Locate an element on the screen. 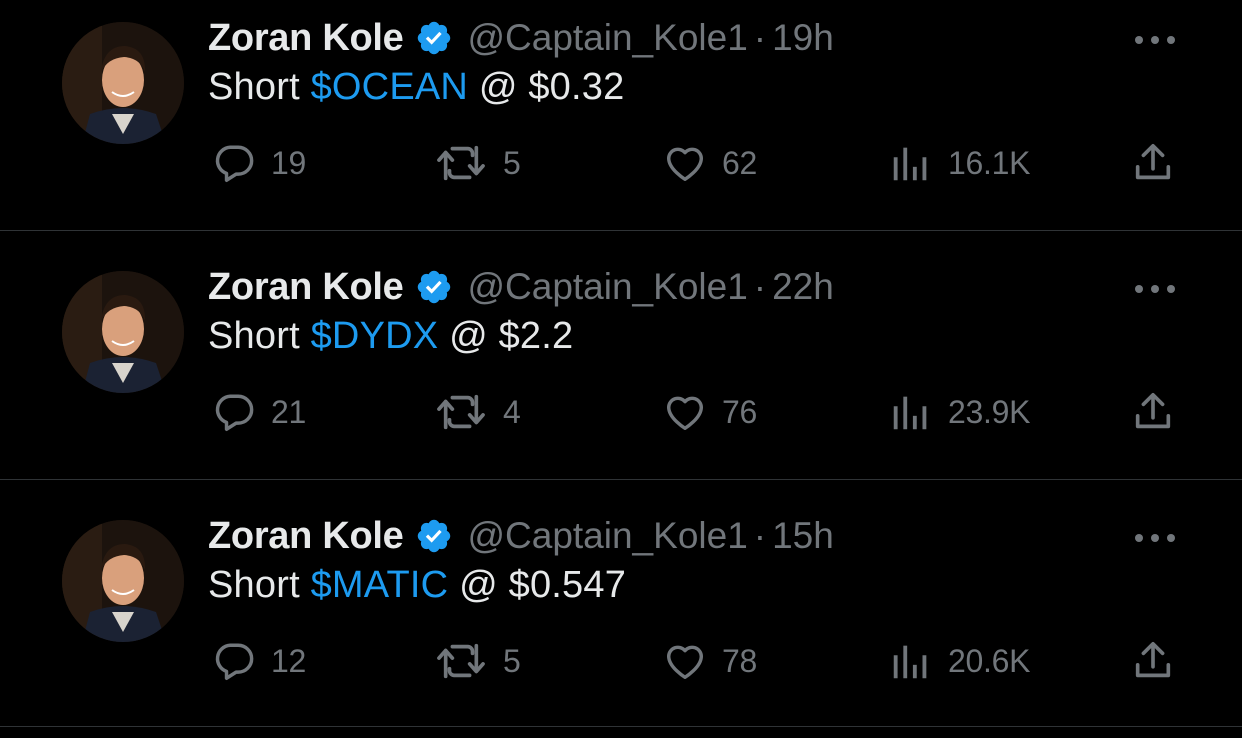 The image size is (1242, 738). divider is located at coordinates (621, 726).